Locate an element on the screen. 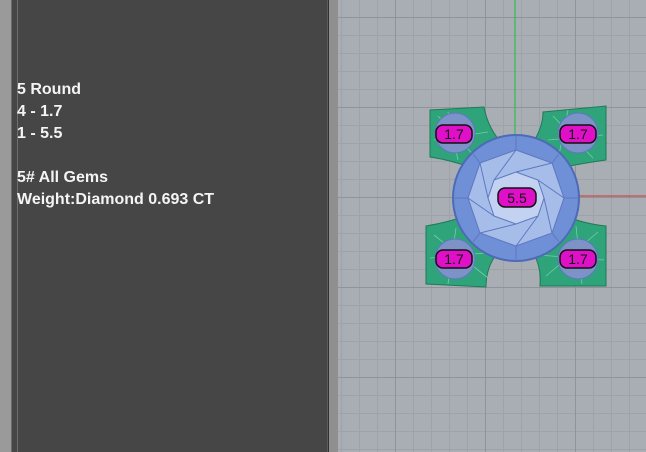 Image resolution: width=646 pixels, height=452 pixels. label-center-text: 5.5 is located at coordinates (517, 198).